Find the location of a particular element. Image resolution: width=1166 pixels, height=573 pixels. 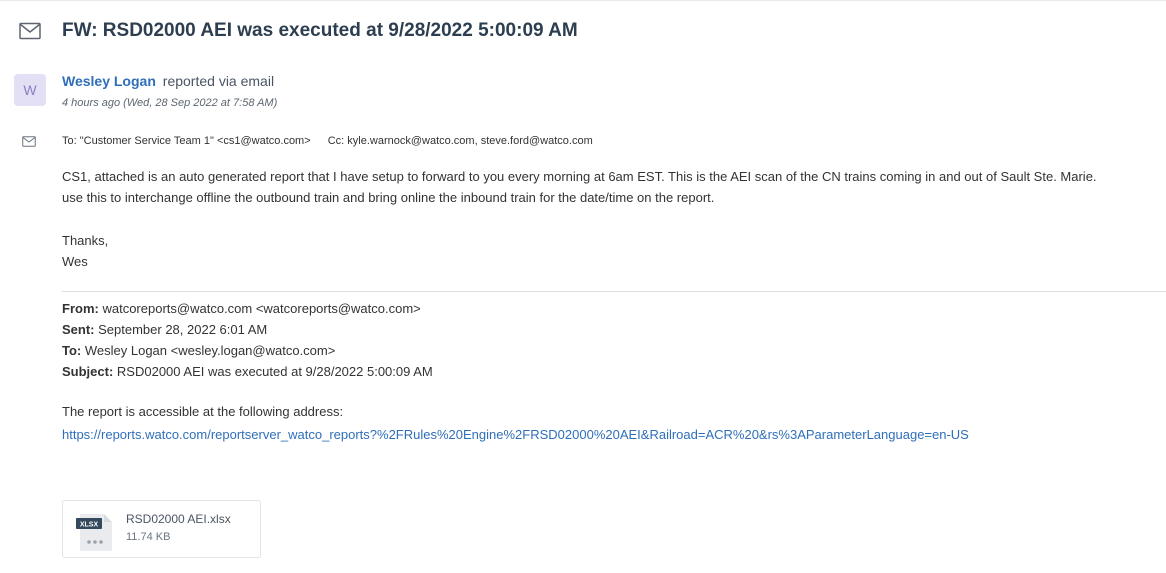

to-label: To: is located at coordinates (72, 350).